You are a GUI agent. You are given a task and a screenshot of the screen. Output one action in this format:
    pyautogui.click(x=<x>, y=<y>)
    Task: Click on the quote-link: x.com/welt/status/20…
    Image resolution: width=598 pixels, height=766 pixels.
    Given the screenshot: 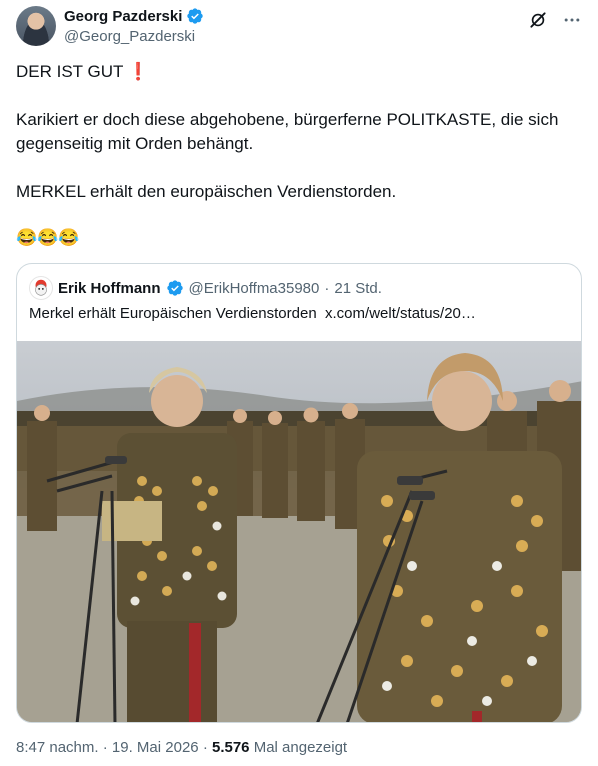 What is the action you would take?
    pyautogui.click(x=400, y=313)
    